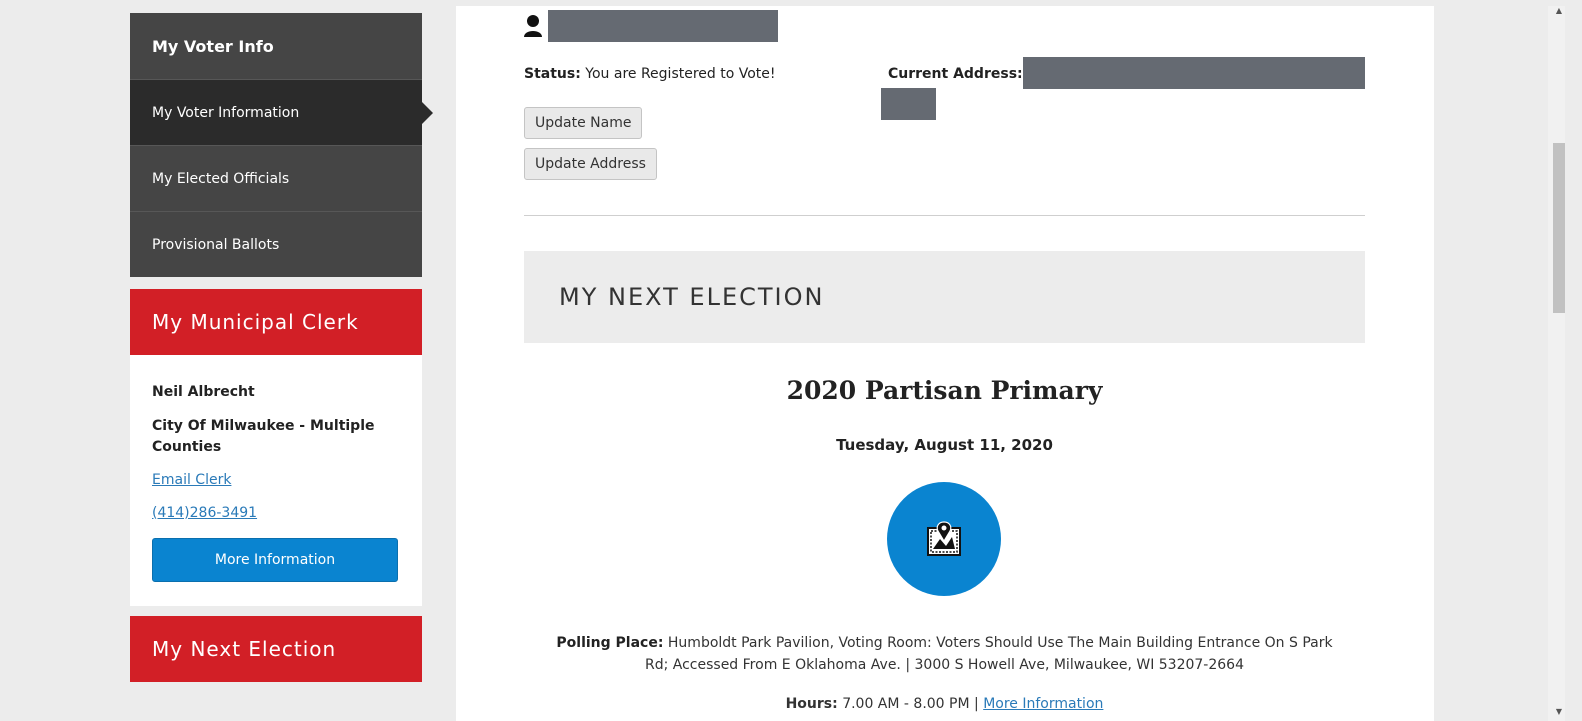  What do you see at coordinates (680, 74) in the screenshot?
I see `status-value: You are Registered to Vote!` at bounding box center [680, 74].